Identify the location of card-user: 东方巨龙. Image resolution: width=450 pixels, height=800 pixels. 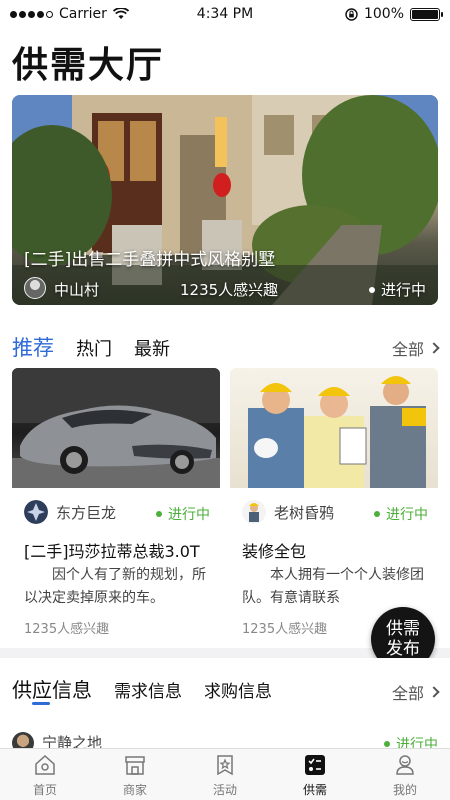
(70, 512).